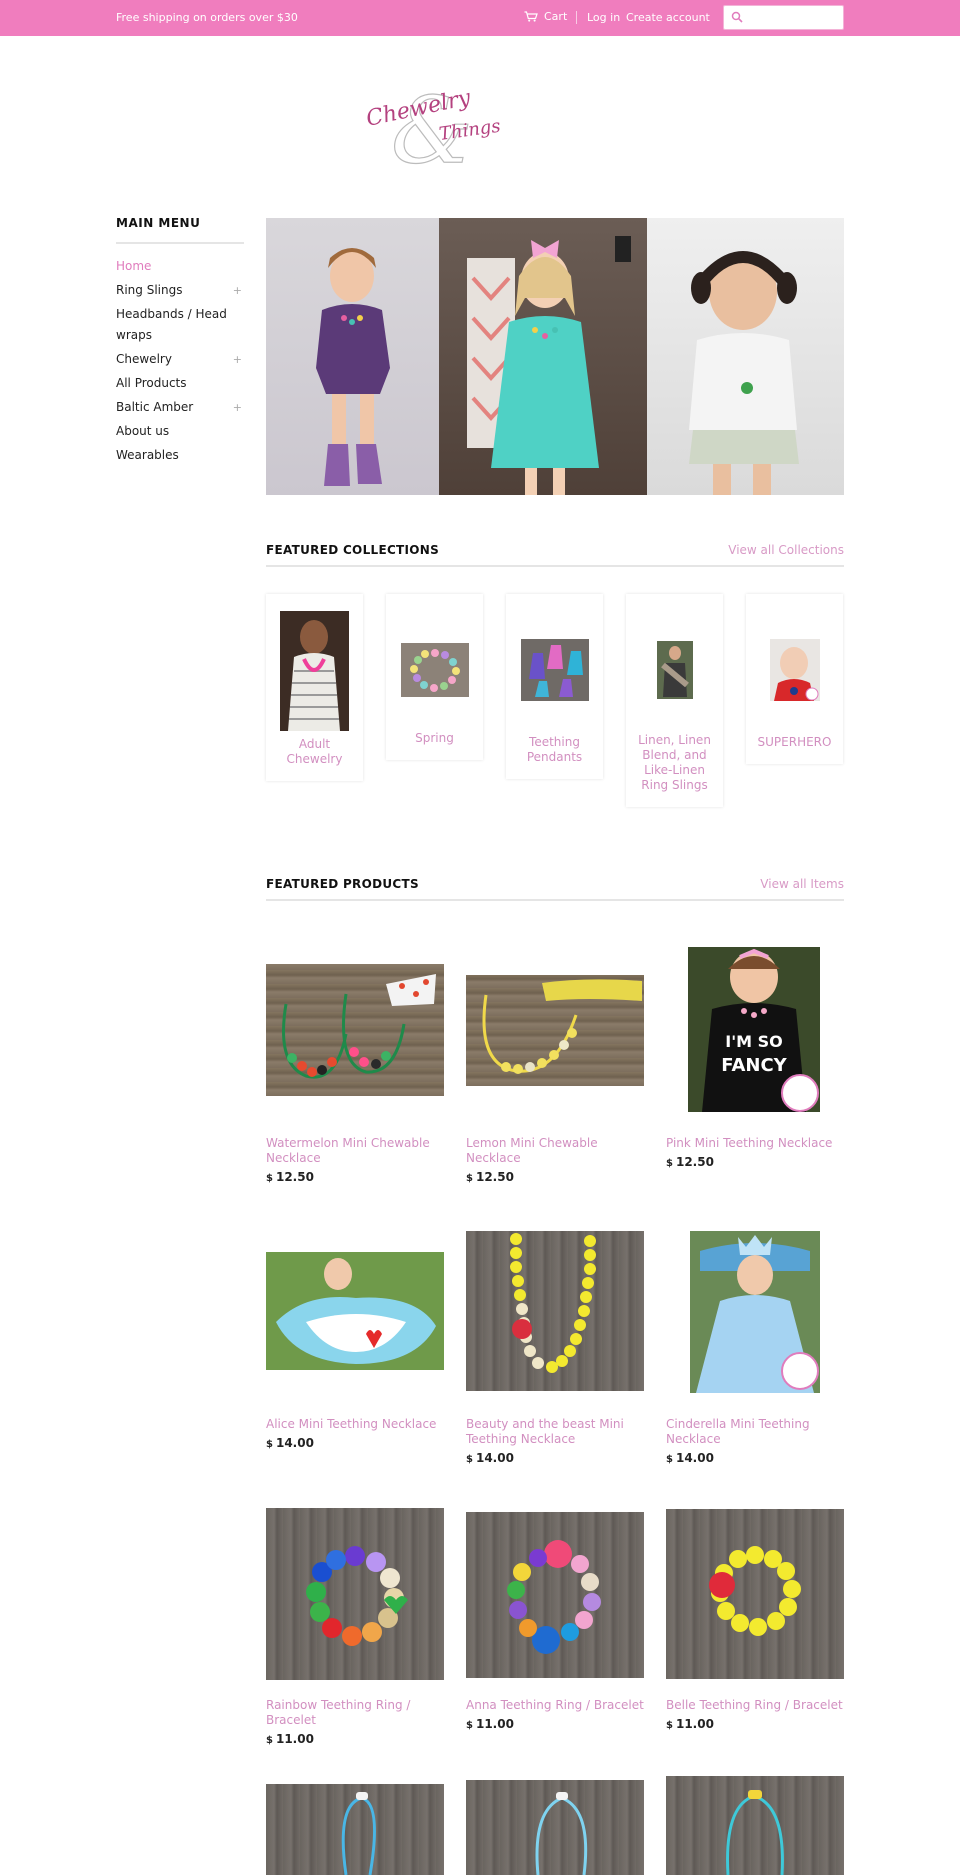  What do you see at coordinates (755, 1143) in the screenshot?
I see `product-name: Pink Mini Teething Necklace` at bounding box center [755, 1143].